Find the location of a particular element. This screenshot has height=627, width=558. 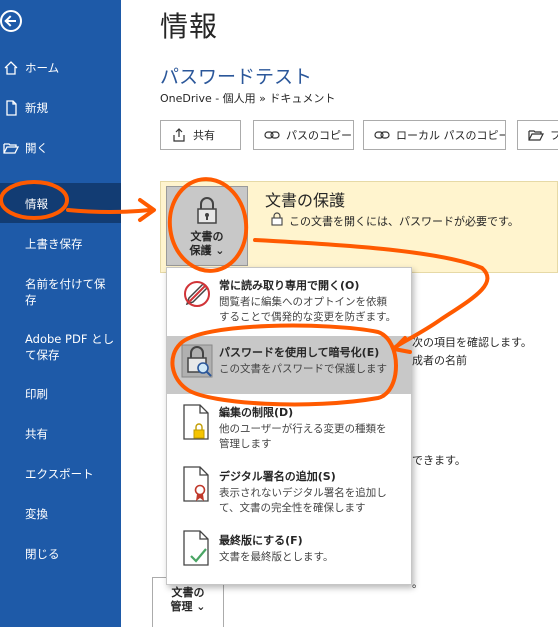

menu-item-description: 管理します is located at coordinates (245, 444).